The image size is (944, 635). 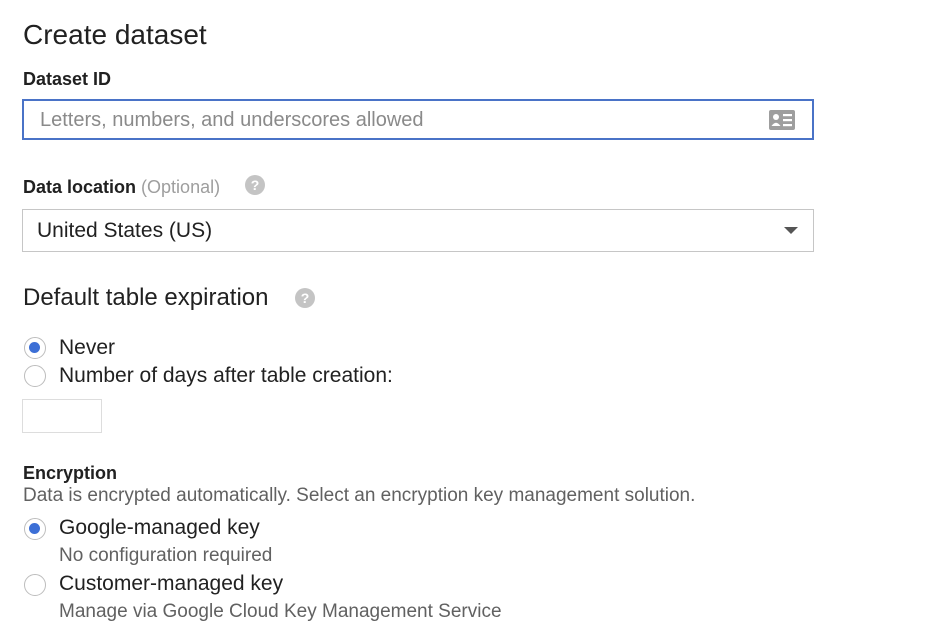 What do you see at coordinates (159, 528) in the screenshot?
I see `radio-google-managed-label: Google-managed key` at bounding box center [159, 528].